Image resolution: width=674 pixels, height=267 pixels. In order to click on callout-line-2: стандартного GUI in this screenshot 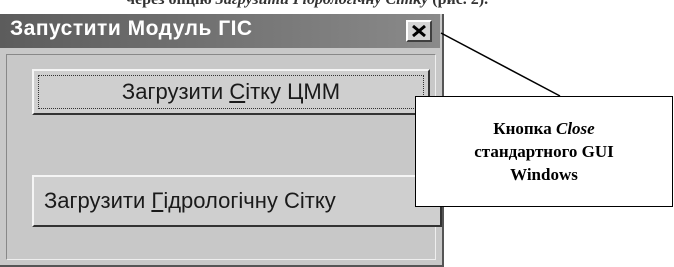, I will do `click(544, 151)`.